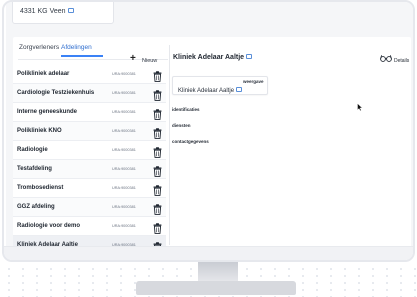  Describe the element at coordinates (190, 141) in the screenshot. I see `section-contactgegevens: contactgegevens` at that location.